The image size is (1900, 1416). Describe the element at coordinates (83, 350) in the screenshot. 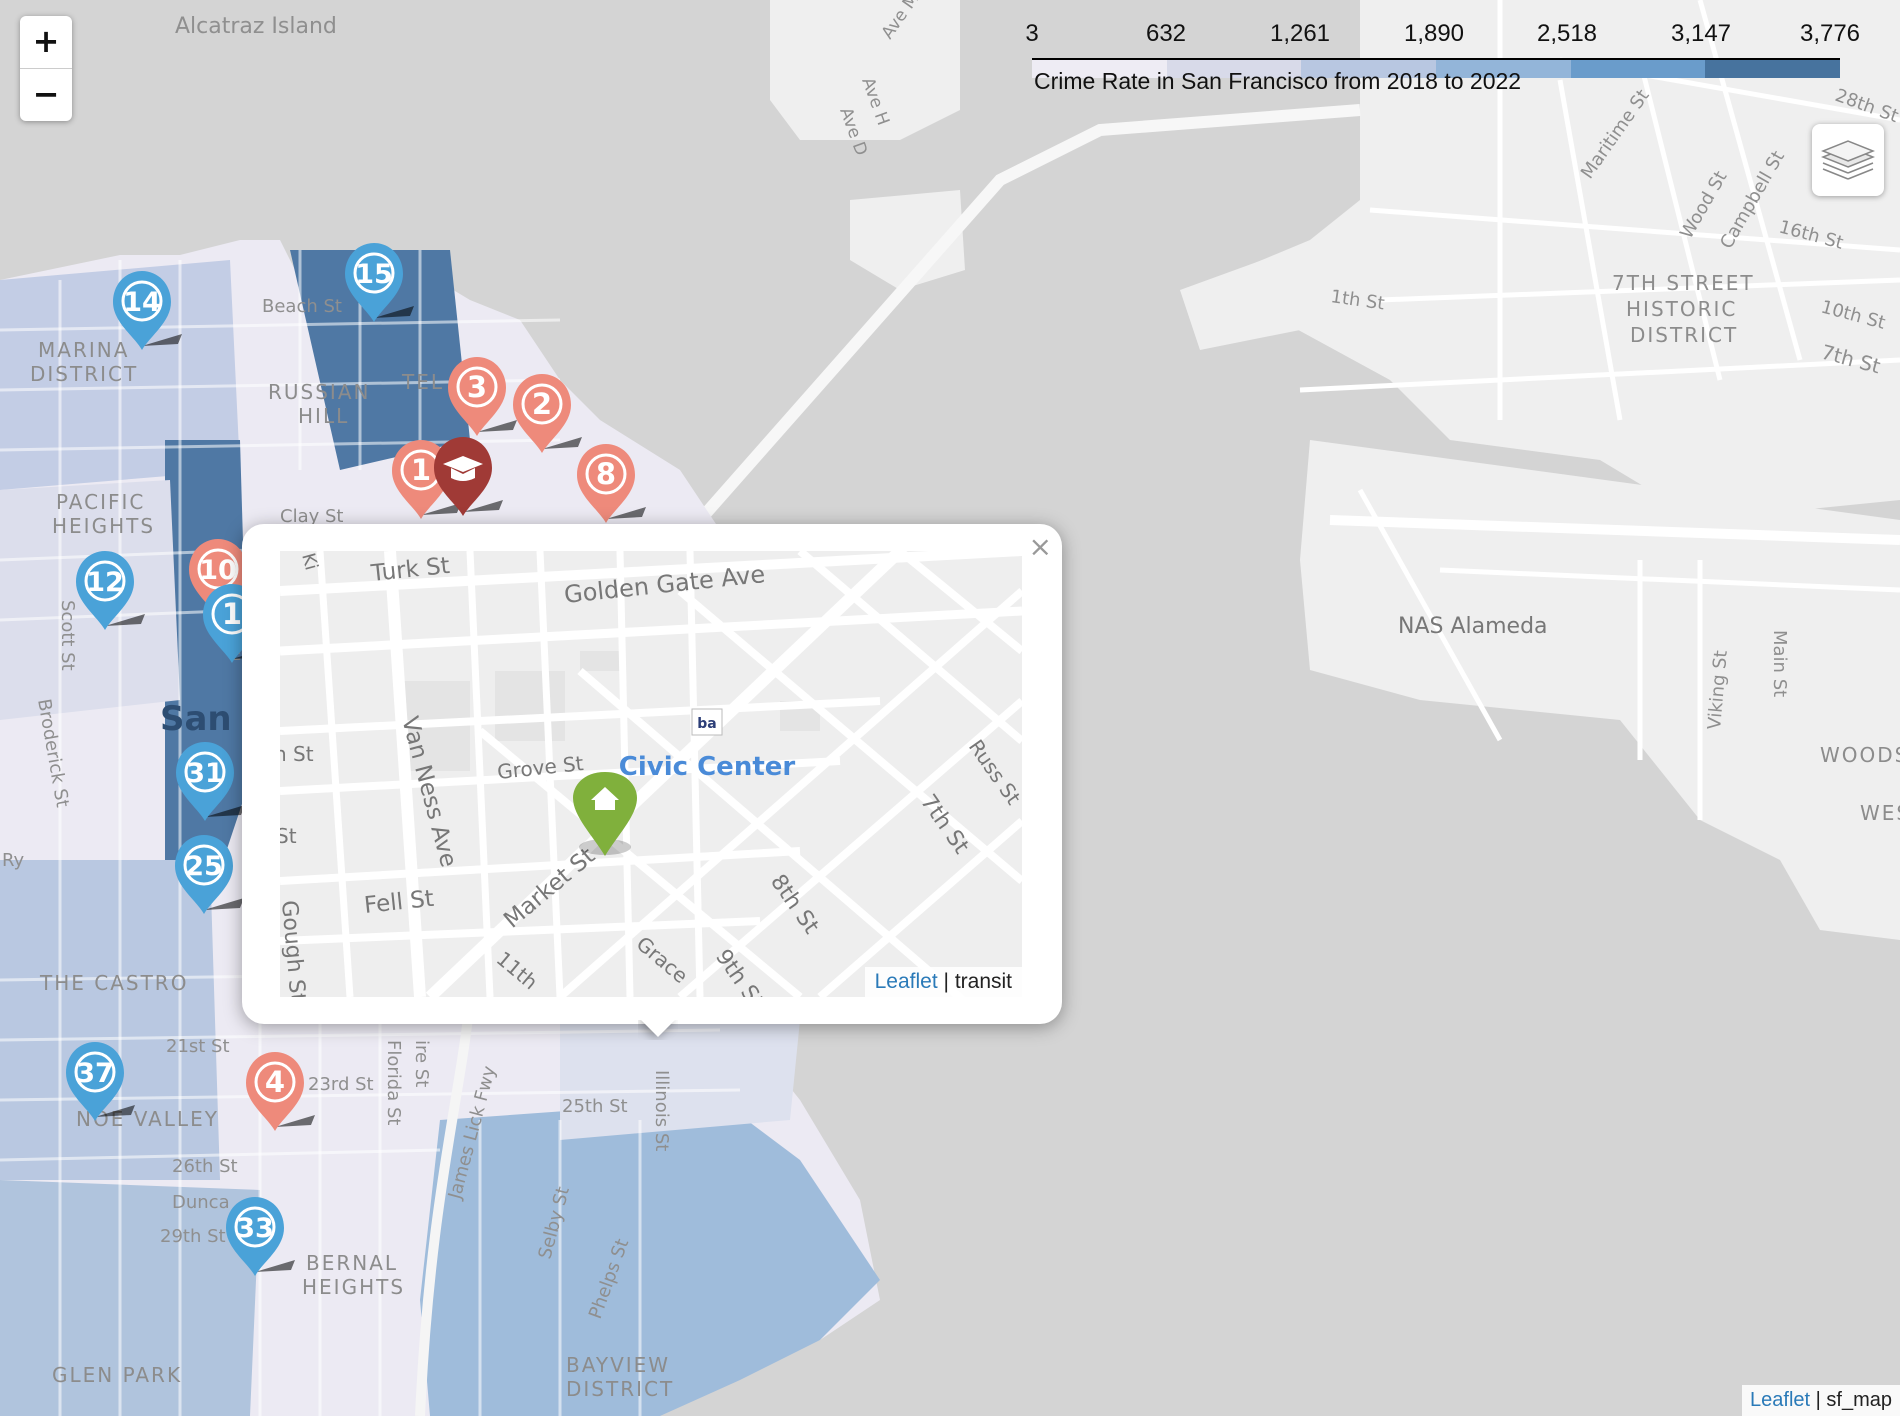

I see `district-label: MARINA` at that location.